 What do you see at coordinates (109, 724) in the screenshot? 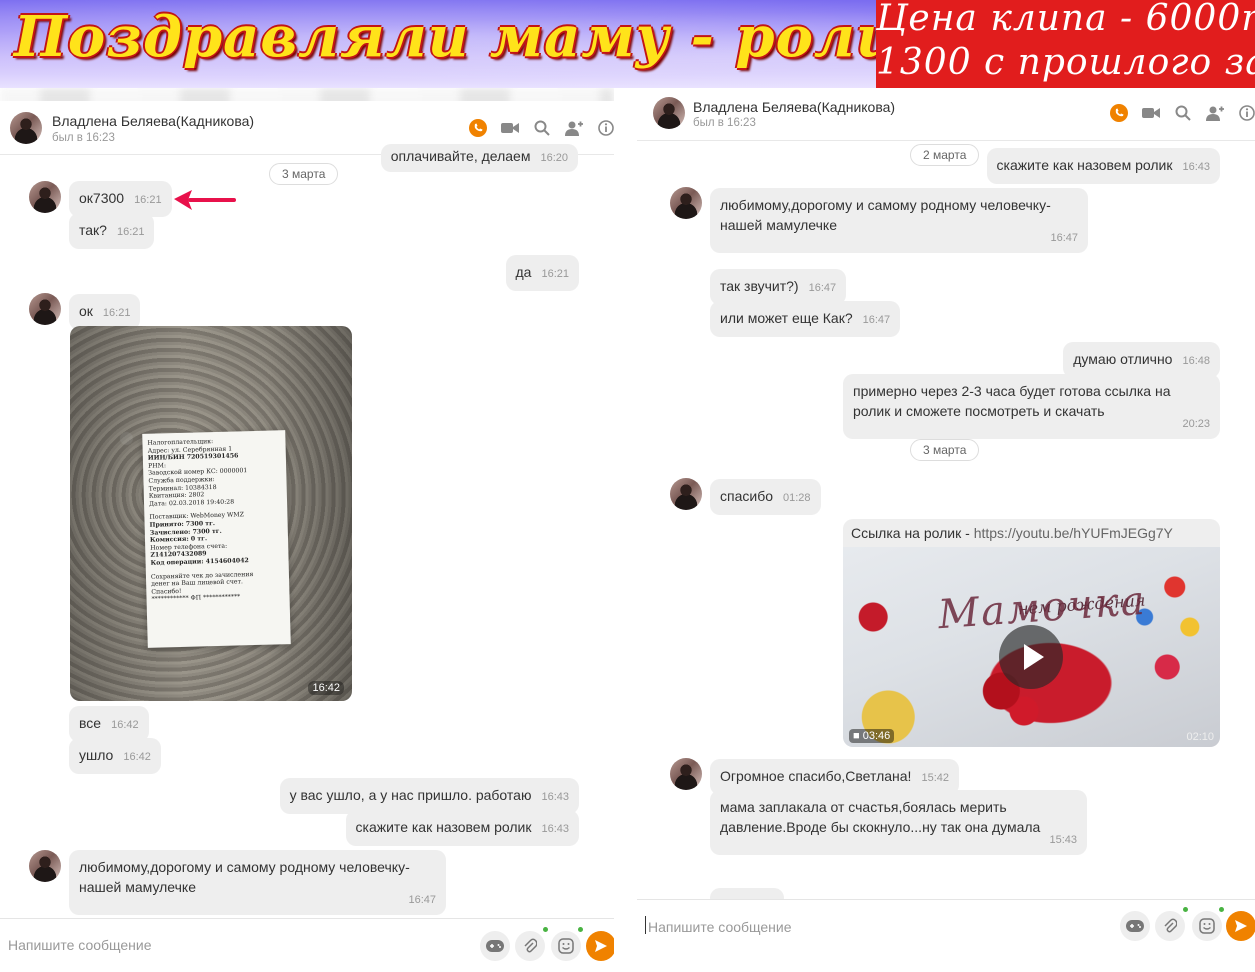
I see `message-bubble-incoming: все 16:42` at bounding box center [109, 724].